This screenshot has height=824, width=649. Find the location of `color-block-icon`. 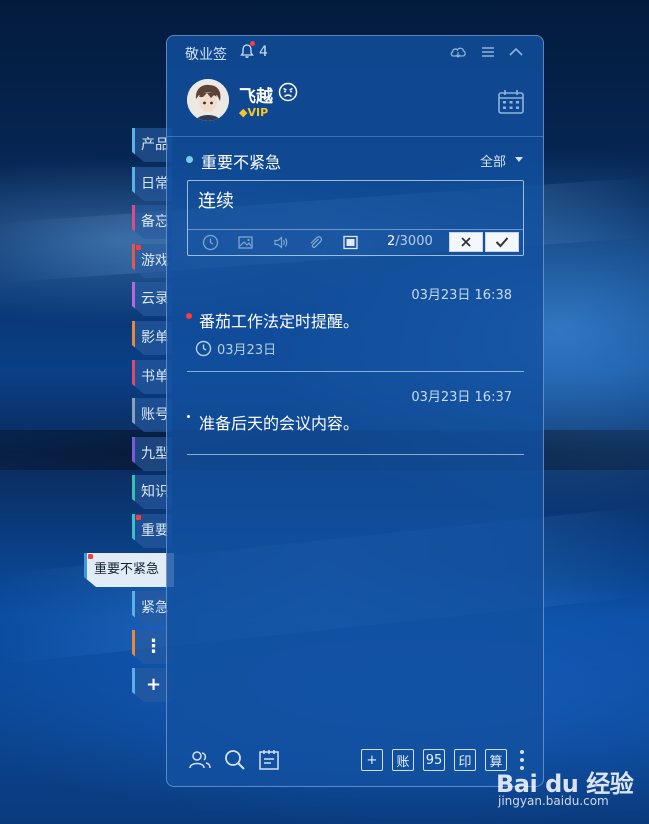

color-block-icon is located at coordinates (350, 242).